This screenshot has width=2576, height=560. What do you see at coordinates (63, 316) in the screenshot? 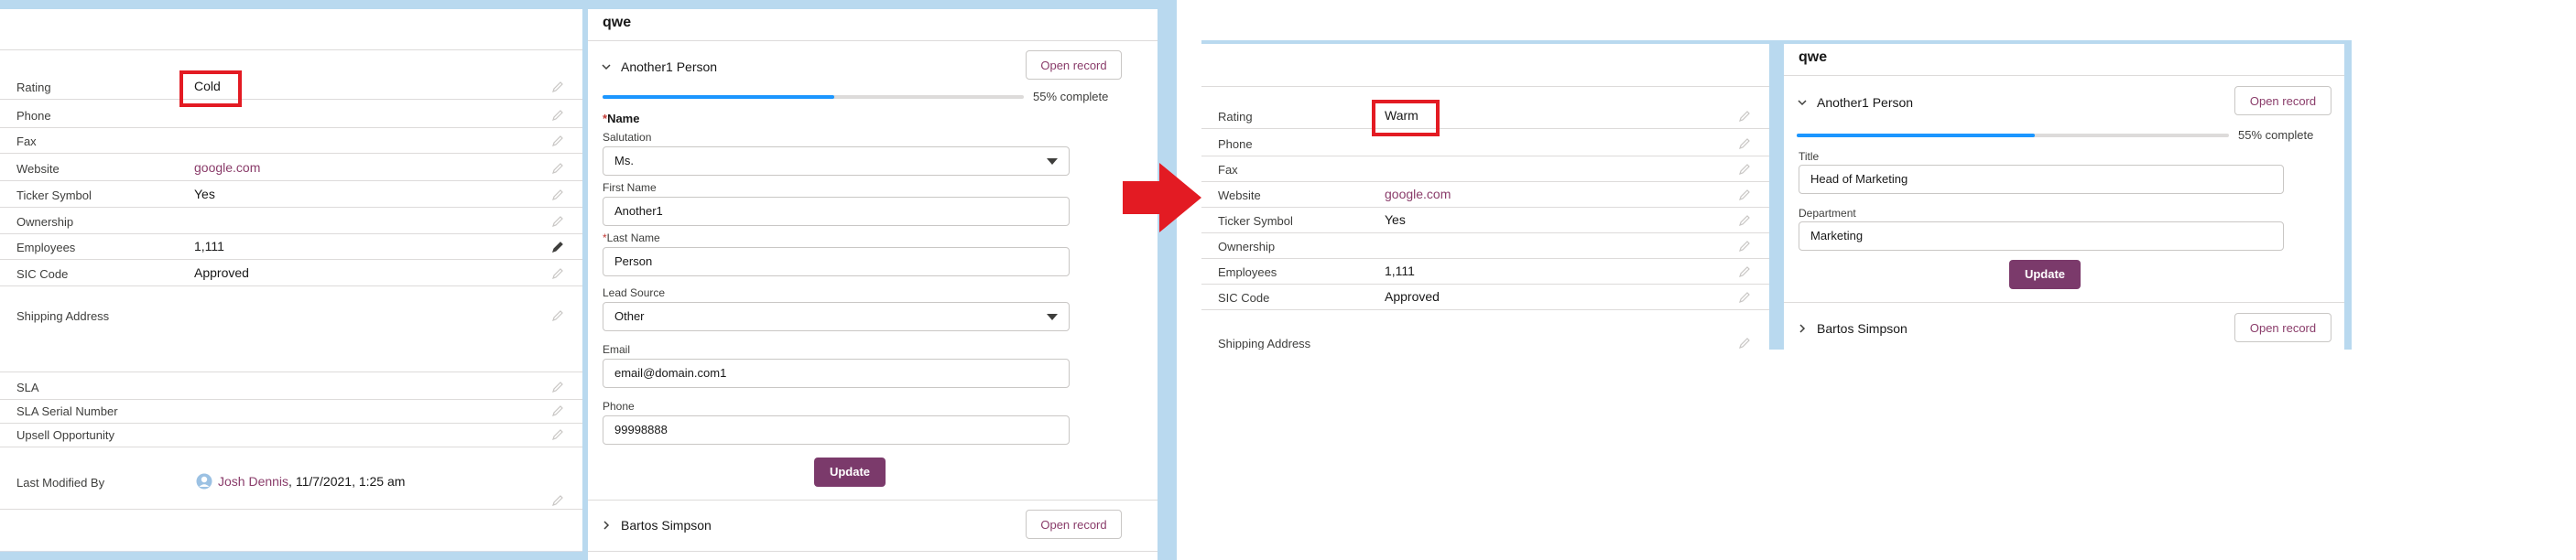
I see `field-label: Shipping Address` at bounding box center [63, 316].